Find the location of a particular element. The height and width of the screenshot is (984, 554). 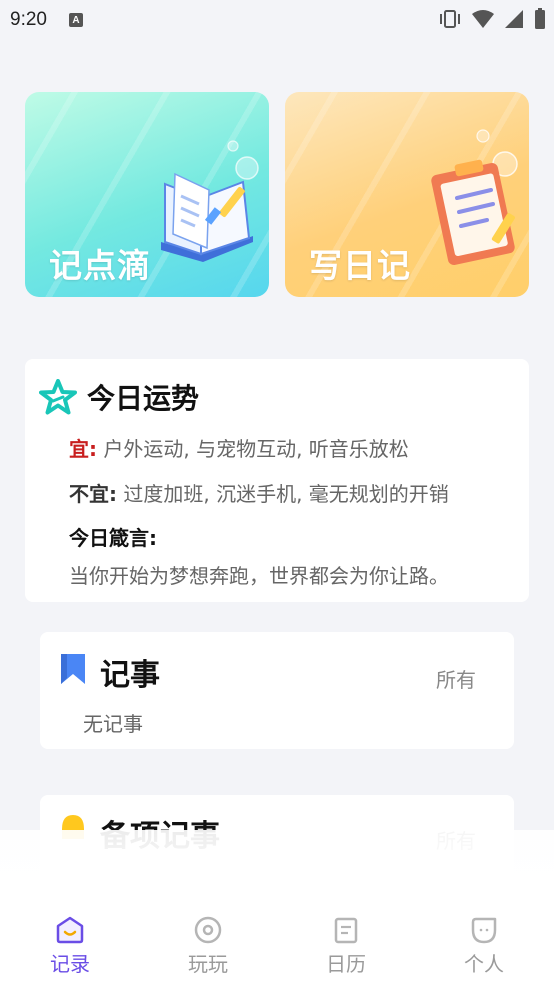

status-bar: 9:20 A is located at coordinates (277, 20).